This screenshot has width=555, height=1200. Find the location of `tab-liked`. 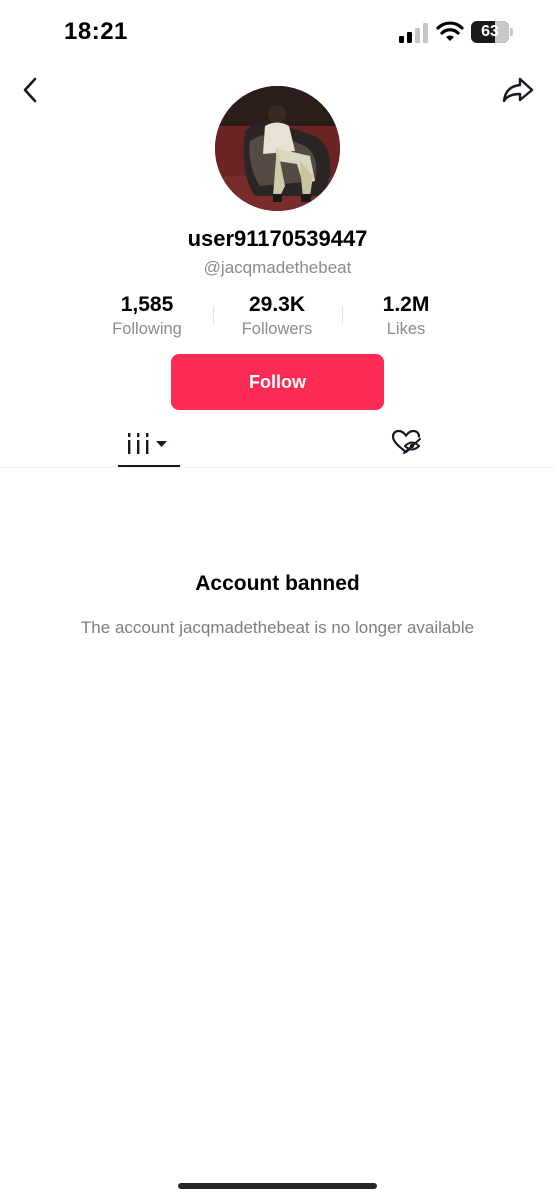

tab-liked is located at coordinates (406, 442).